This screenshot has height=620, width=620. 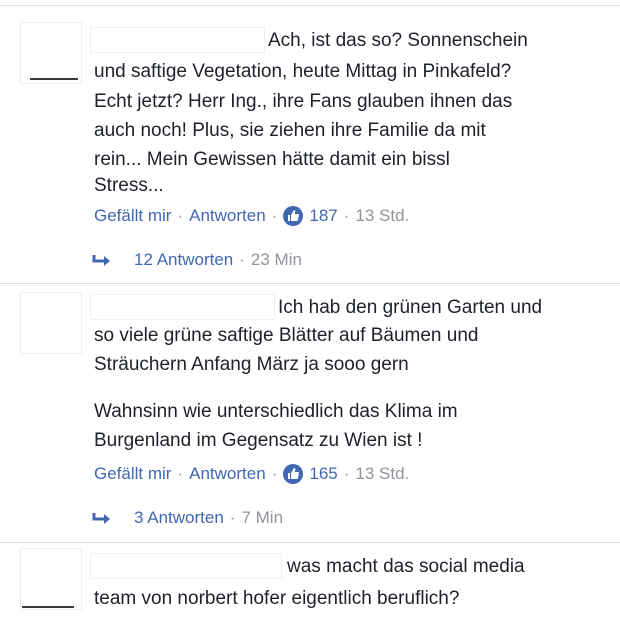 I want to click on comment-text-line: was macht das social media, so click(x=406, y=566).